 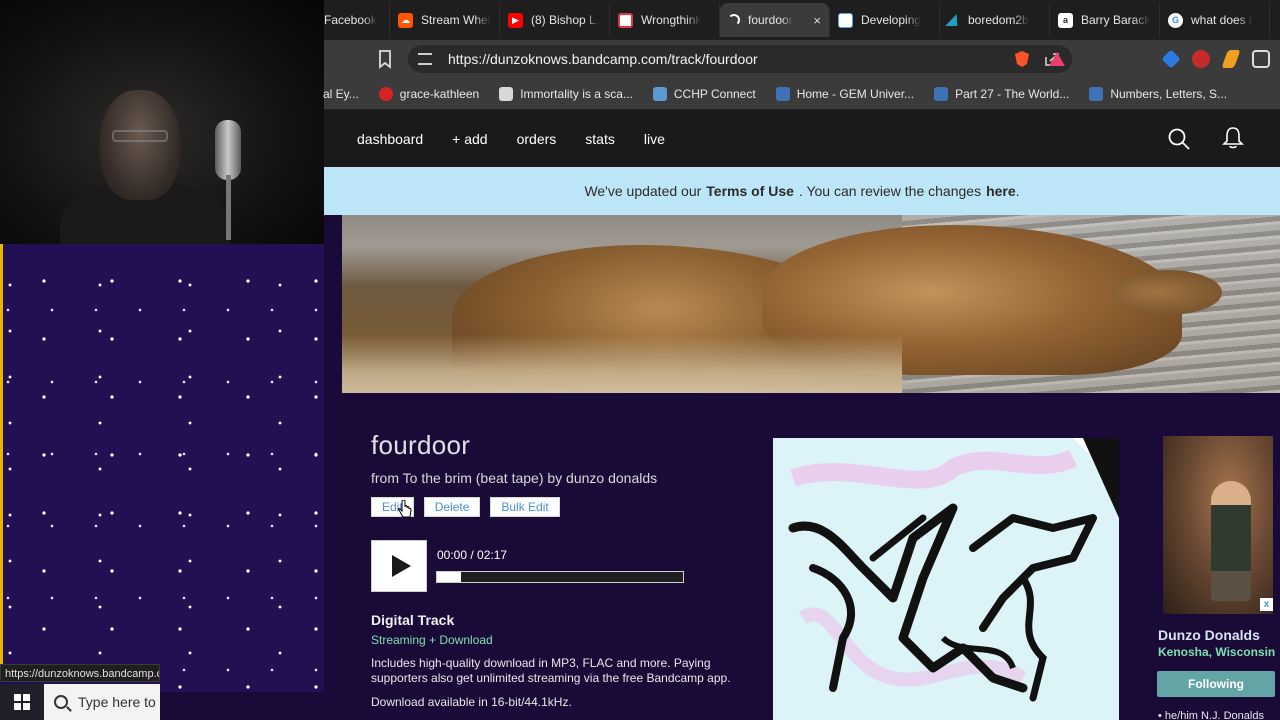 I want to click on artist-photo, so click(x=1218, y=525).